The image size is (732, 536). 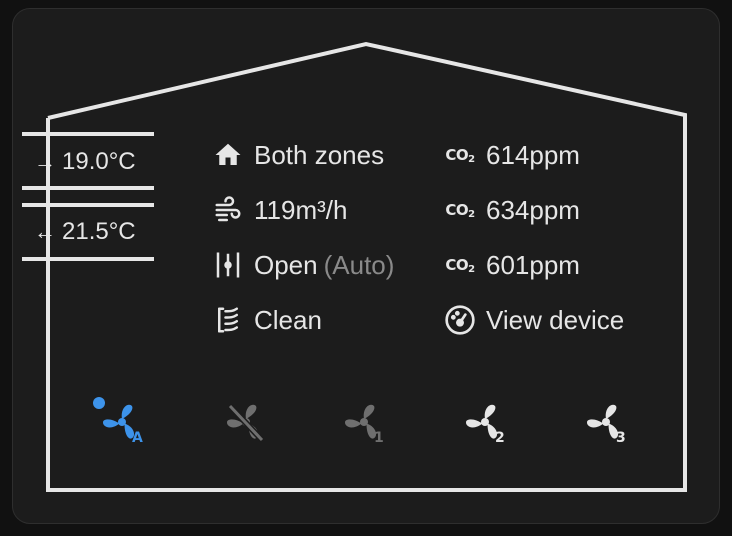 I want to click on extract-temperature: ← 21.5°C, so click(x=93, y=232).